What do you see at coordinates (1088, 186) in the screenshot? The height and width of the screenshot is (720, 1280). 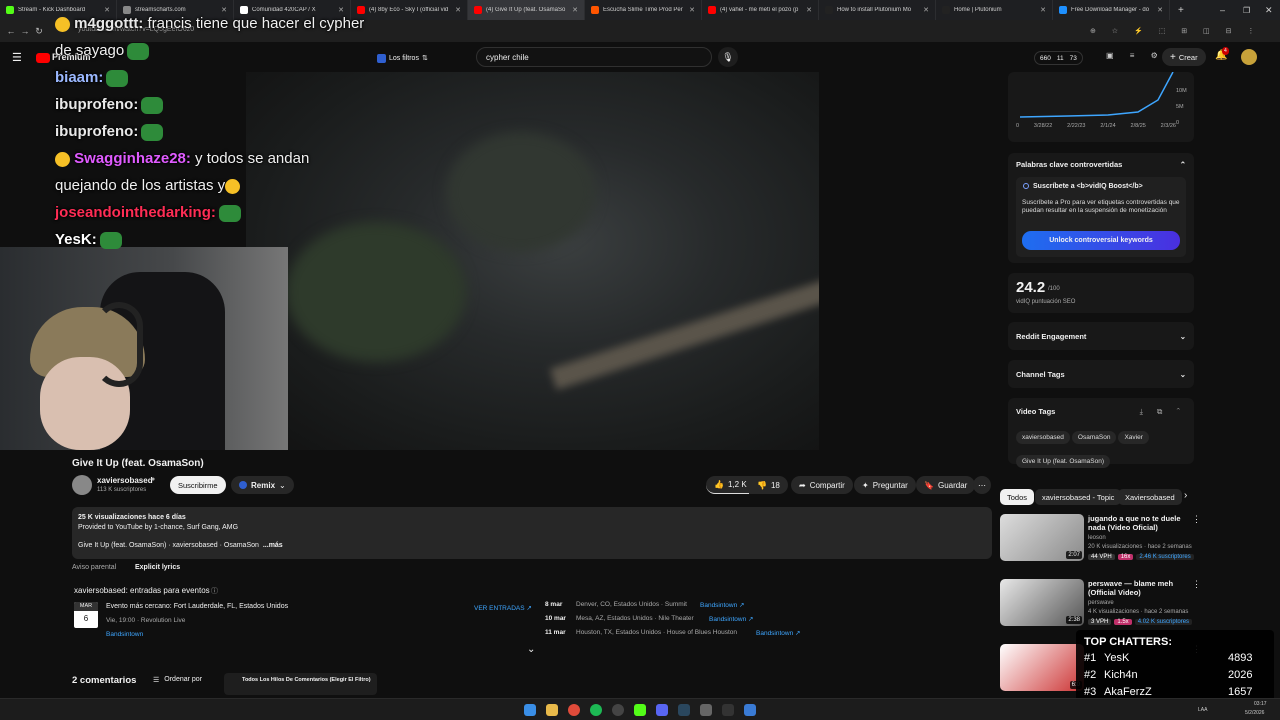 I see `boost-title: Suscríbete a <b>vidIQ Boost</b>` at bounding box center [1088, 186].